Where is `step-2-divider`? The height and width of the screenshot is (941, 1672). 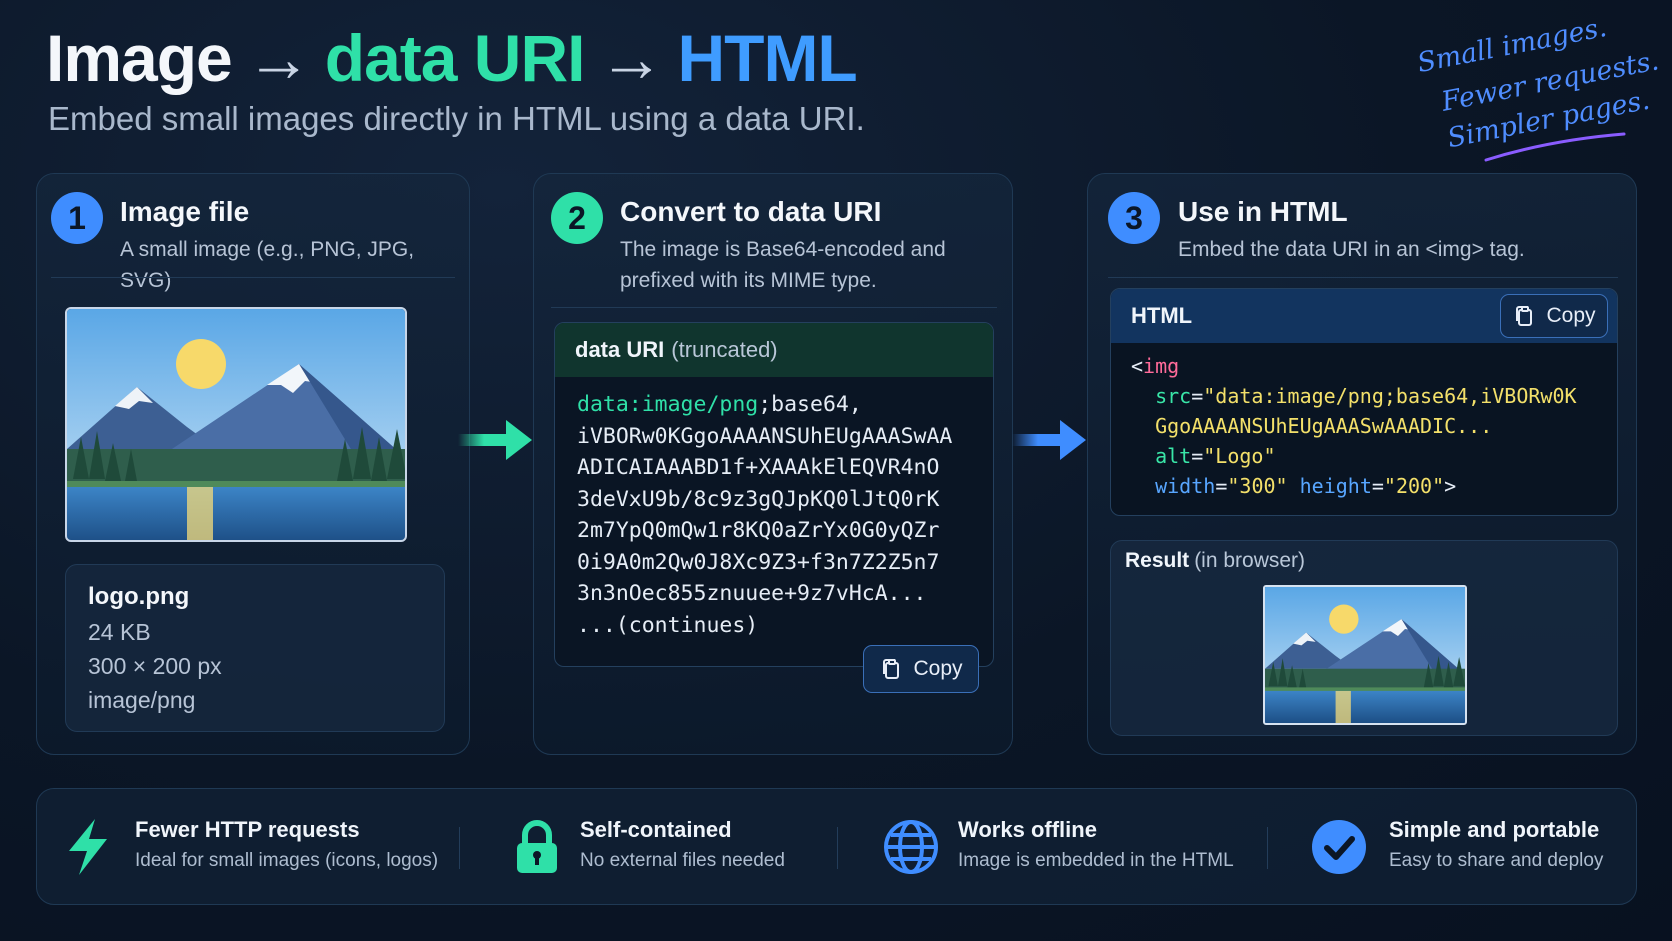 step-2-divider is located at coordinates (774, 307).